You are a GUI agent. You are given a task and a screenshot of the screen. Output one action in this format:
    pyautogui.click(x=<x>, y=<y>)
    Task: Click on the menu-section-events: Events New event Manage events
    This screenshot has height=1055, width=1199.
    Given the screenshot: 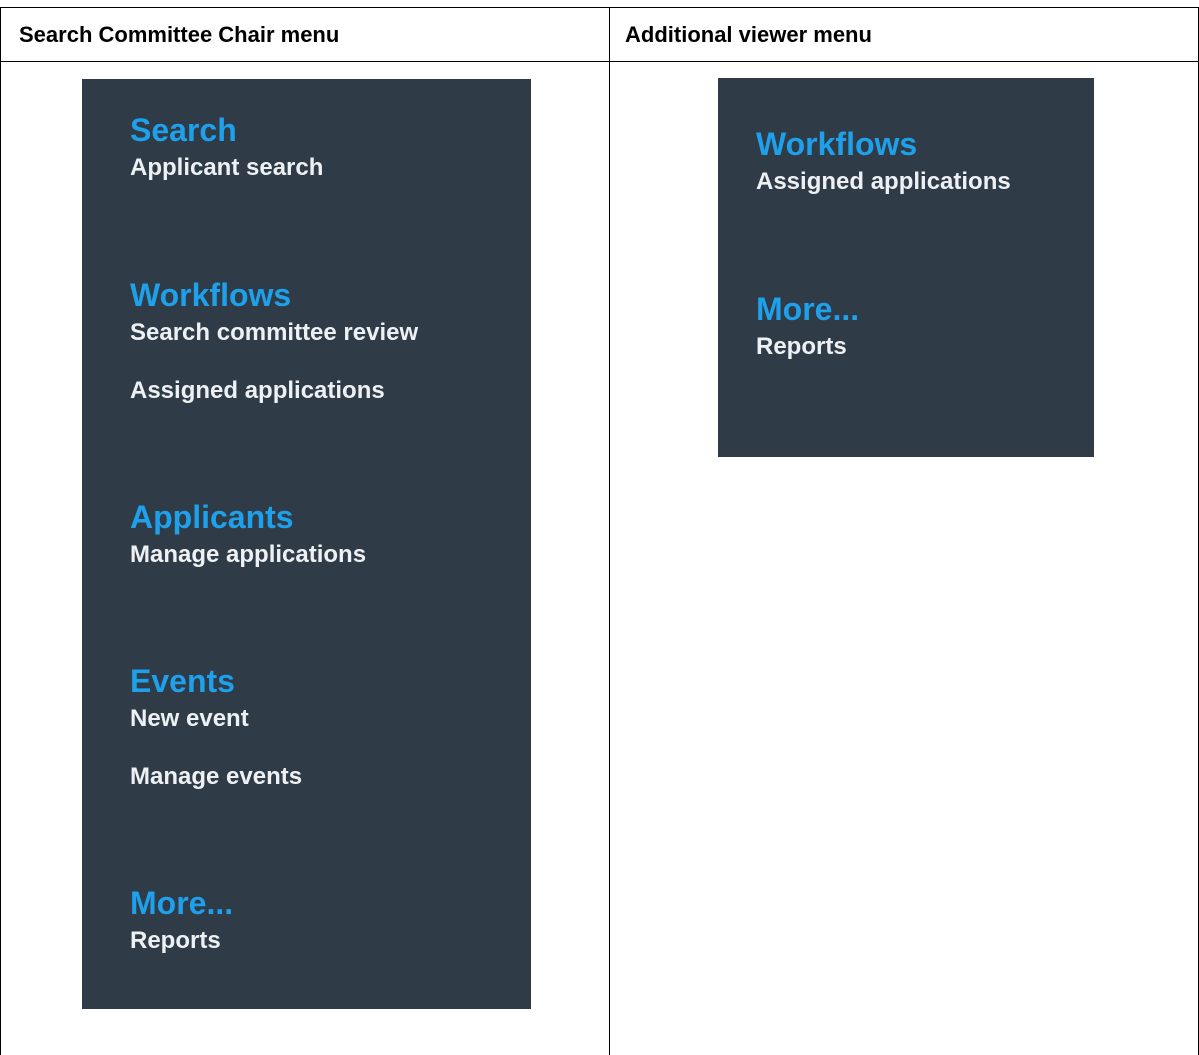 What is the action you would take?
    pyautogui.click(x=325, y=726)
    